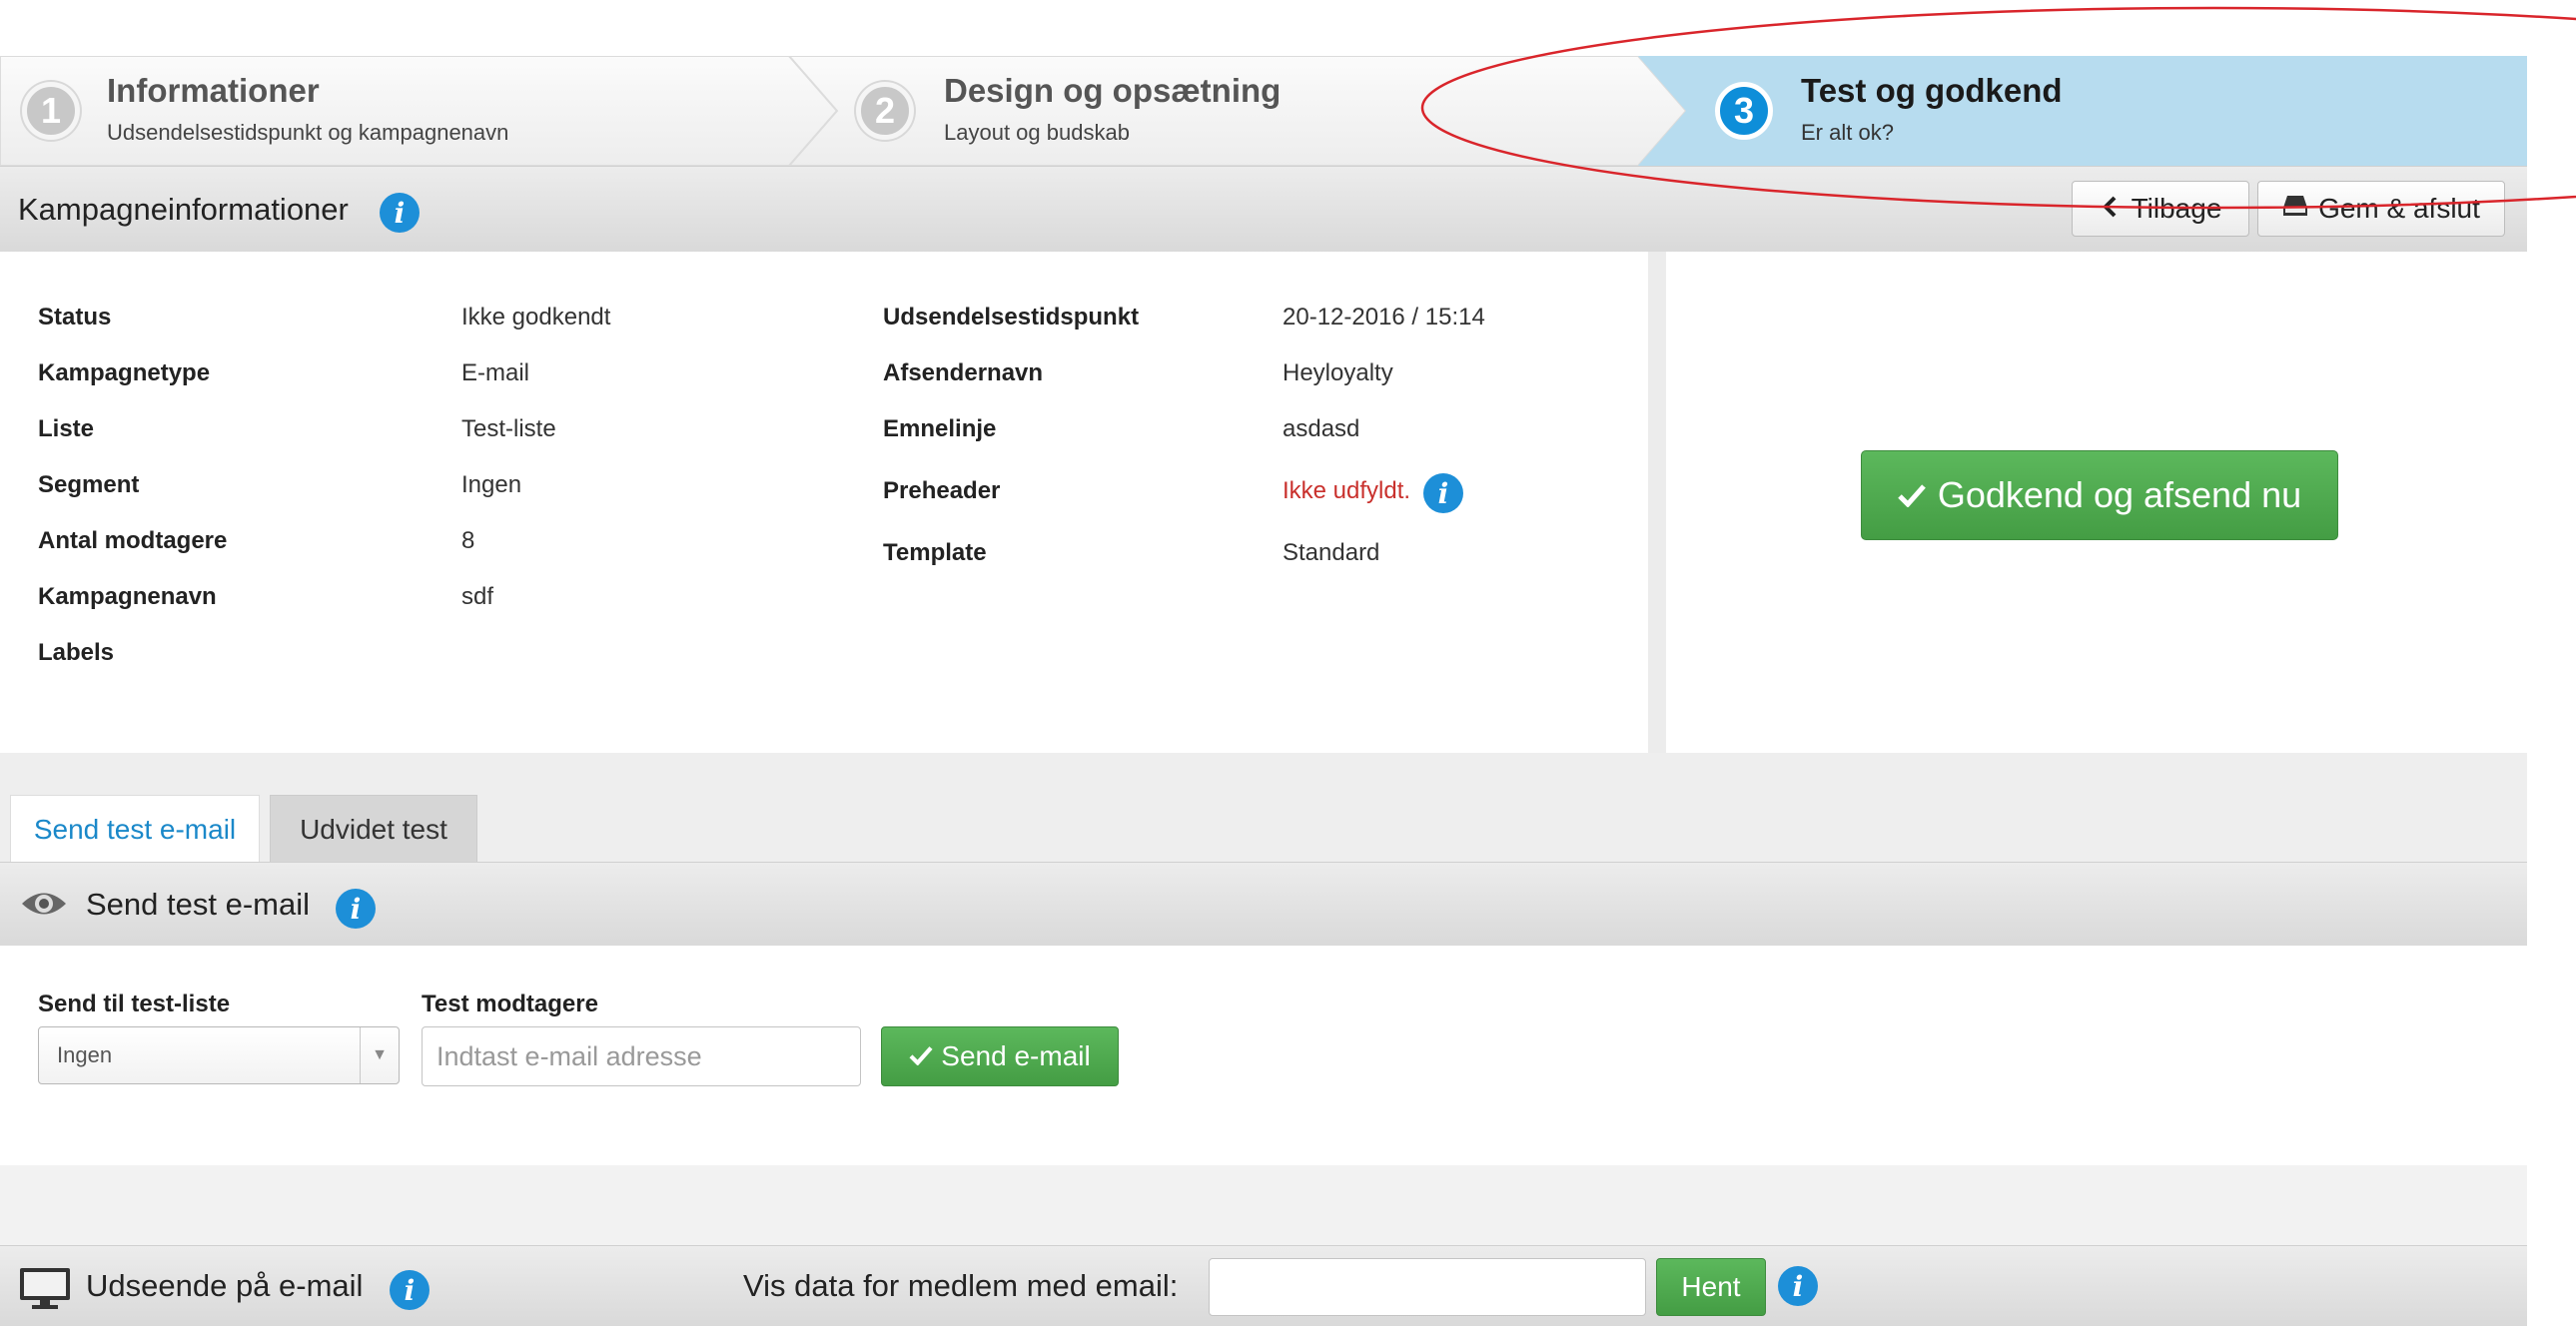  Describe the element at coordinates (885, 111) in the screenshot. I see `step-number-badge: 2` at that location.